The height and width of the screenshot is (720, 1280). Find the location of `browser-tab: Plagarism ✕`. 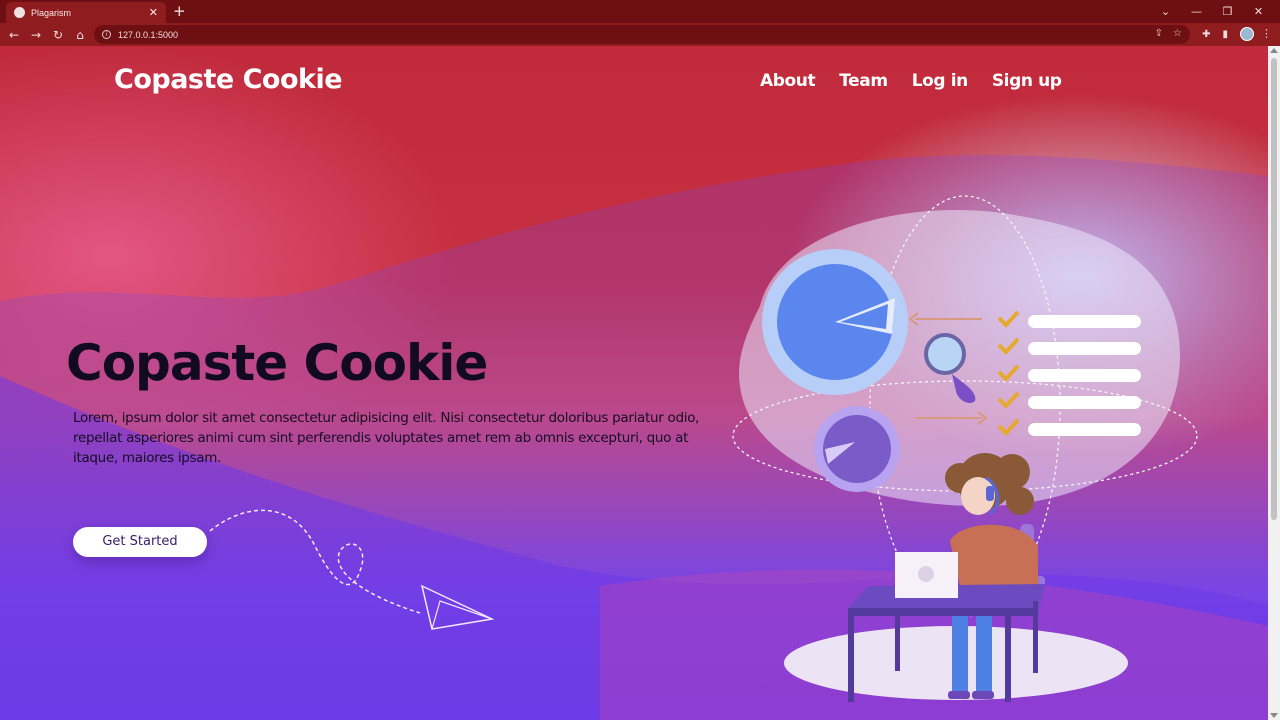

browser-tab: Plagarism ✕ is located at coordinates (86, 12).